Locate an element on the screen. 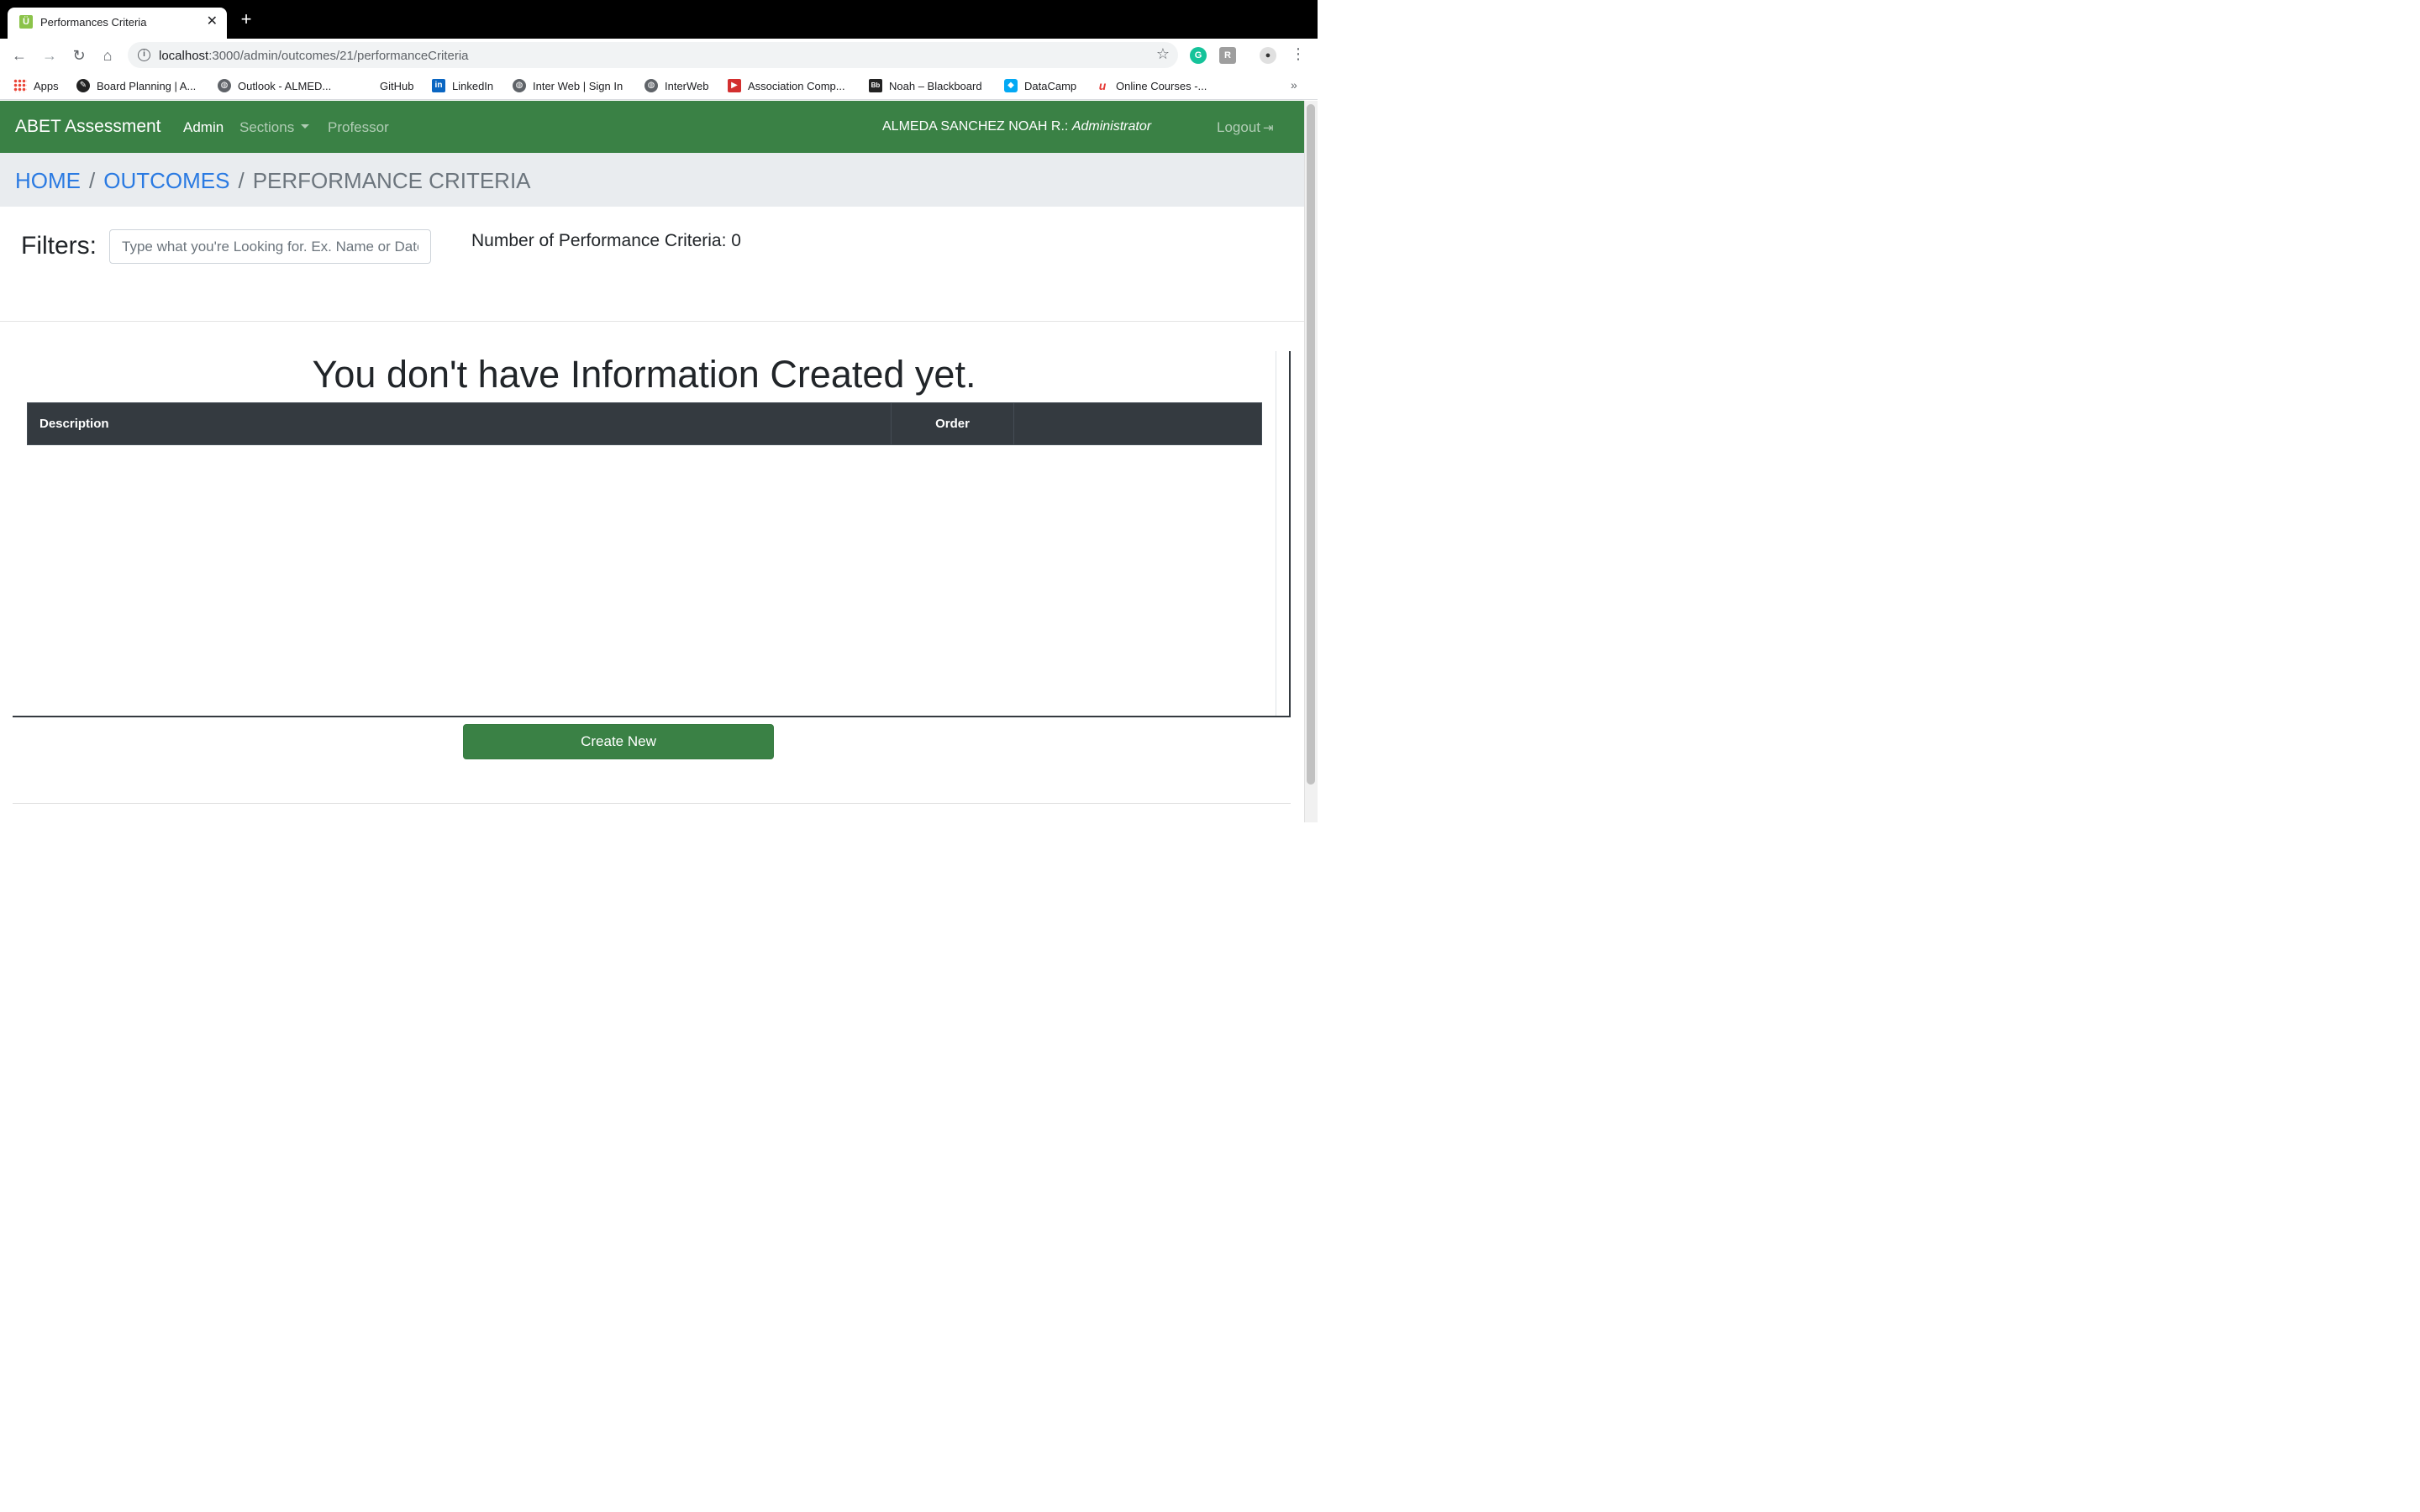 The height and width of the screenshot is (1512, 2420). bookmark-inter-web-sign-in: ◍ Inter Web | Sign In is located at coordinates (568, 85).